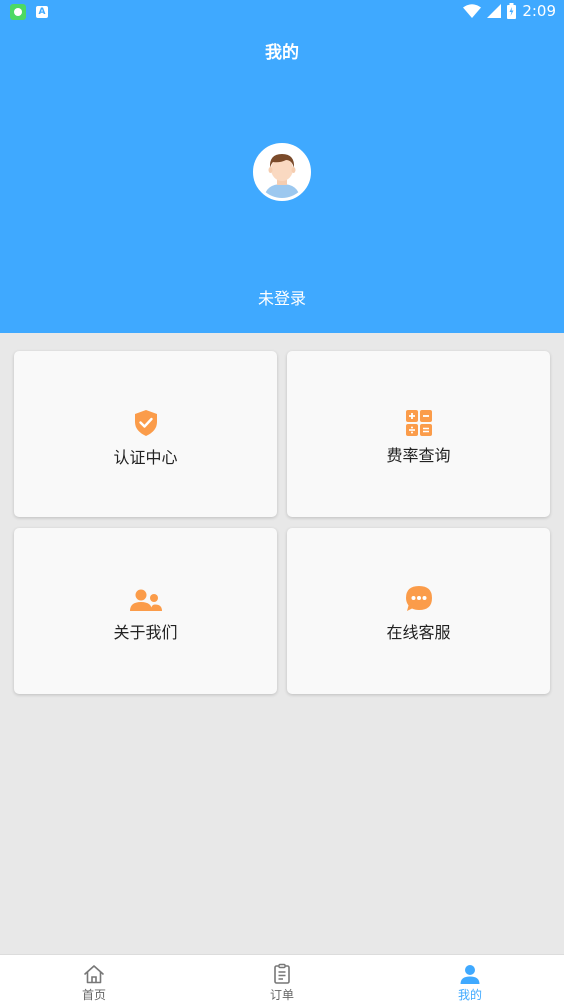 This screenshot has height=1002, width=564. What do you see at coordinates (418, 455) in the screenshot?
I see `card-label: 费率查询` at bounding box center [418, 455].